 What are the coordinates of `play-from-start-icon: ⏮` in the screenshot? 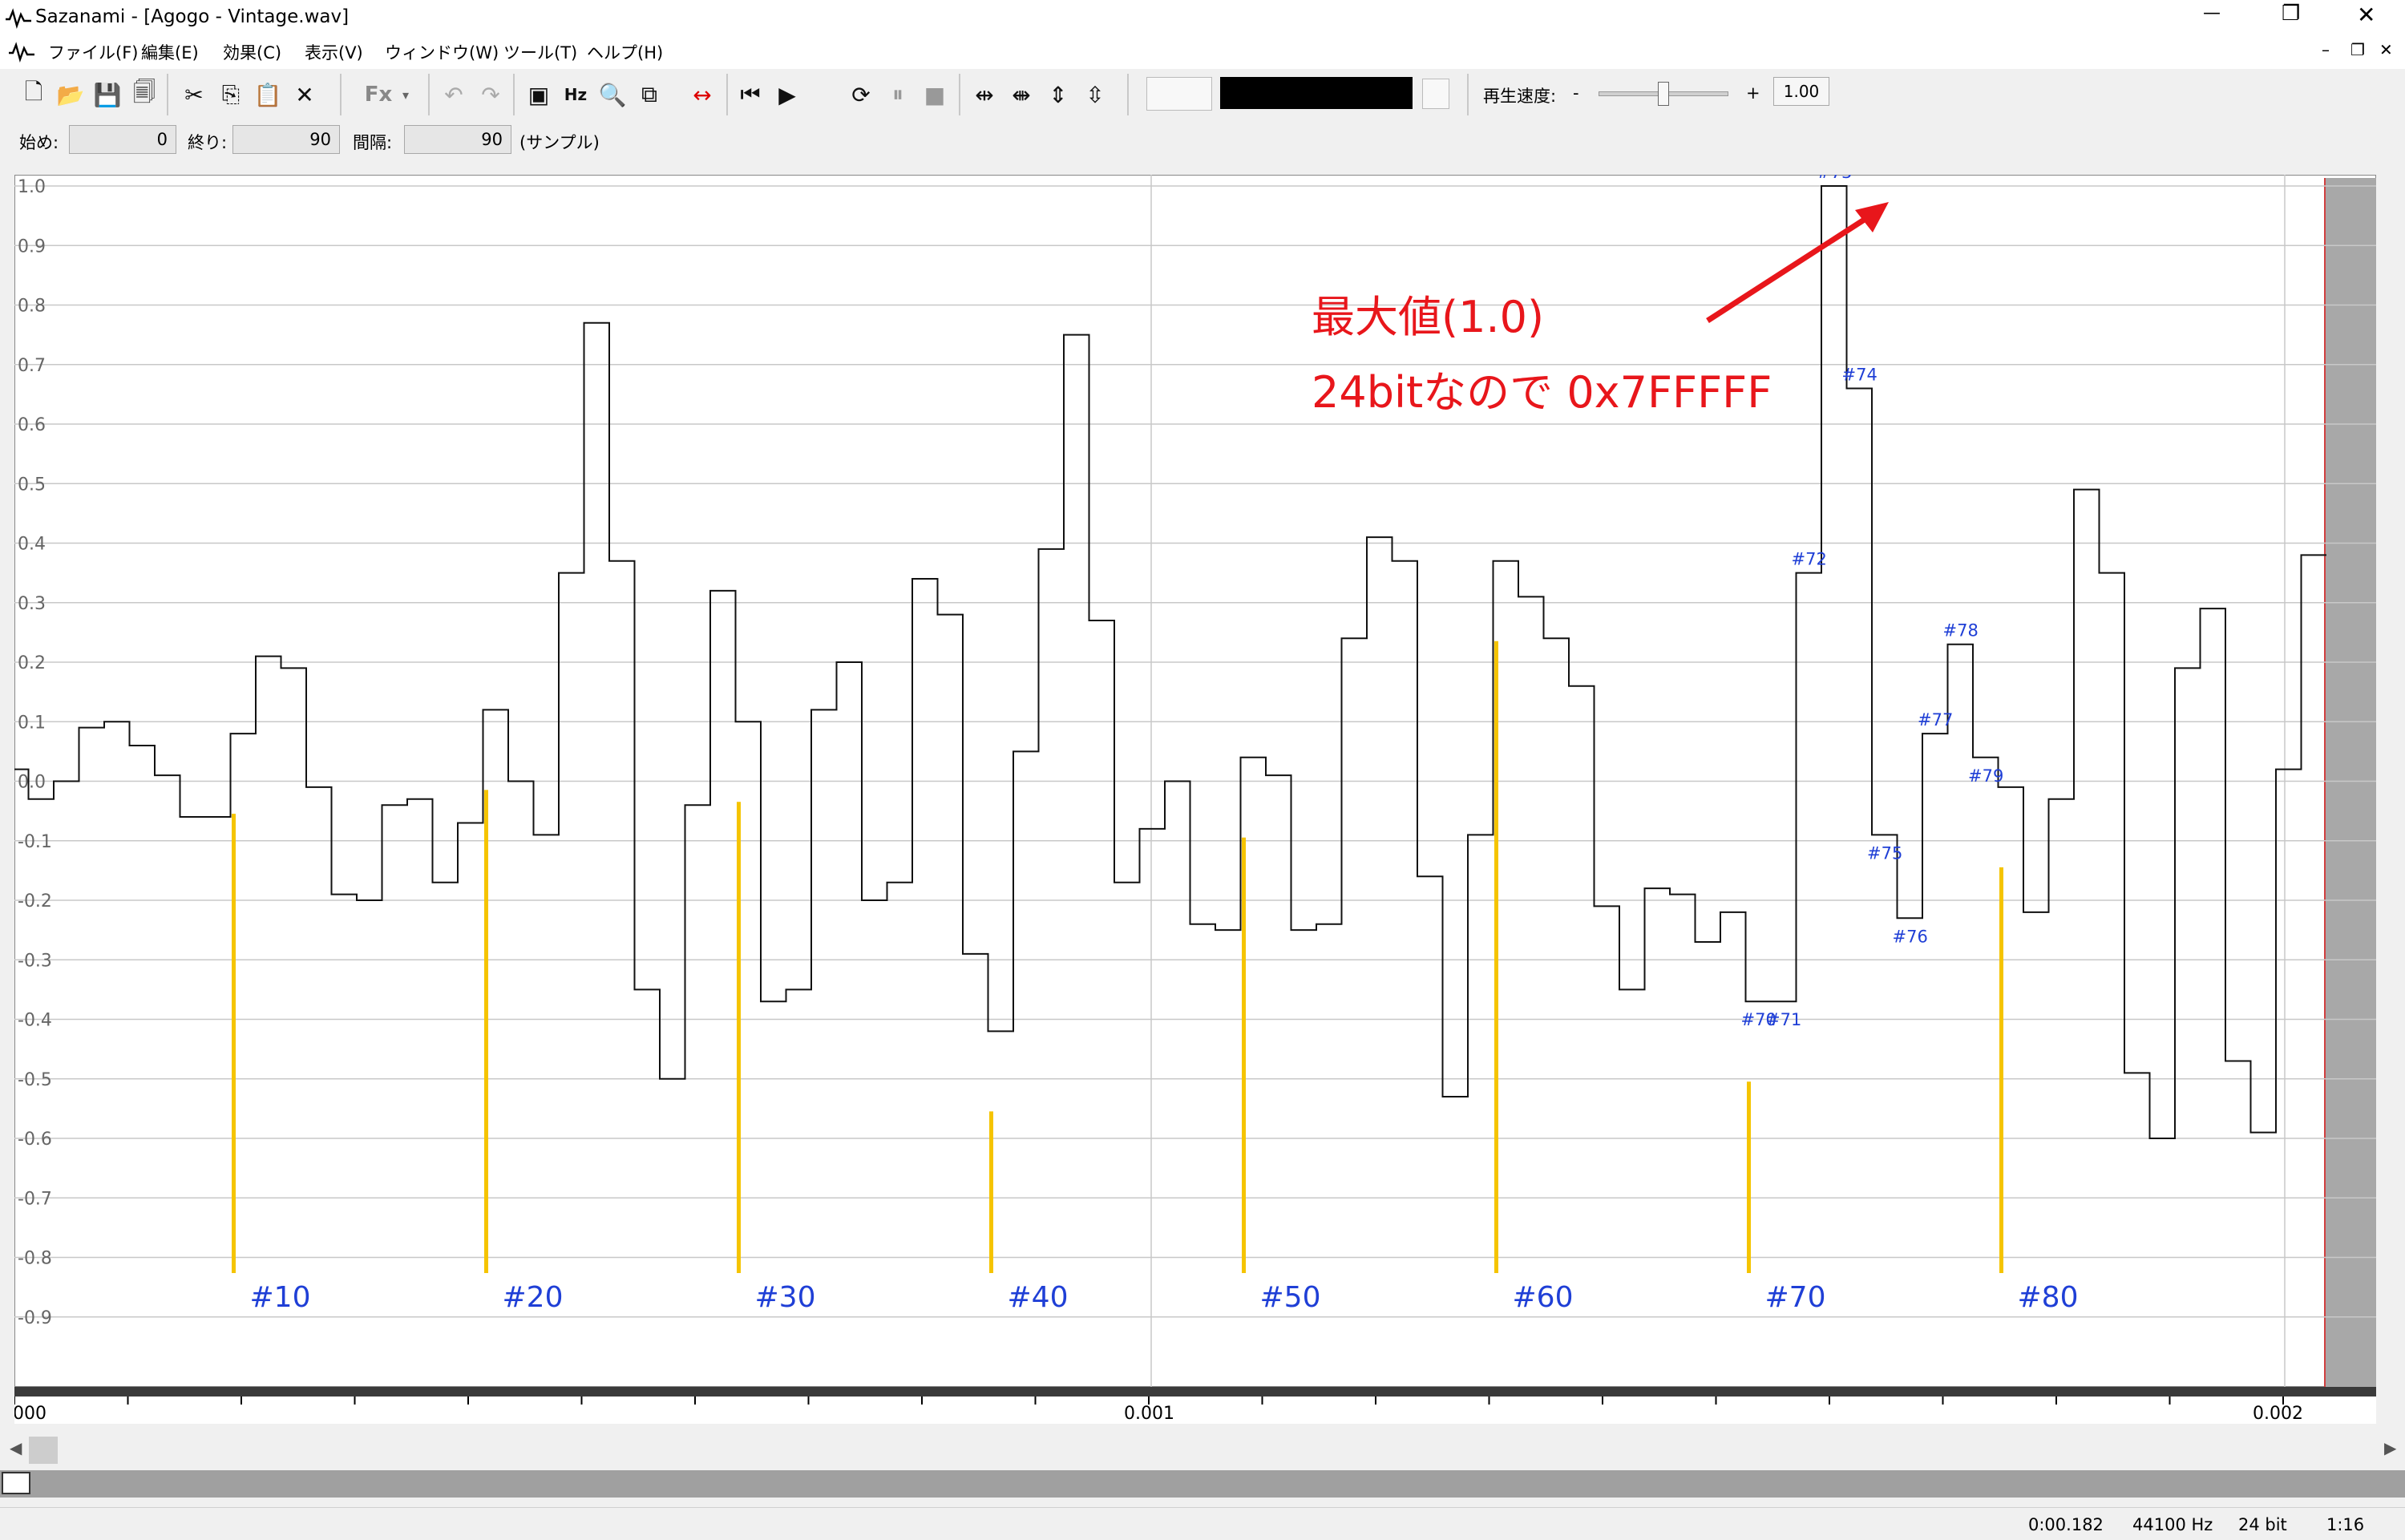 It's located at (750, 95).